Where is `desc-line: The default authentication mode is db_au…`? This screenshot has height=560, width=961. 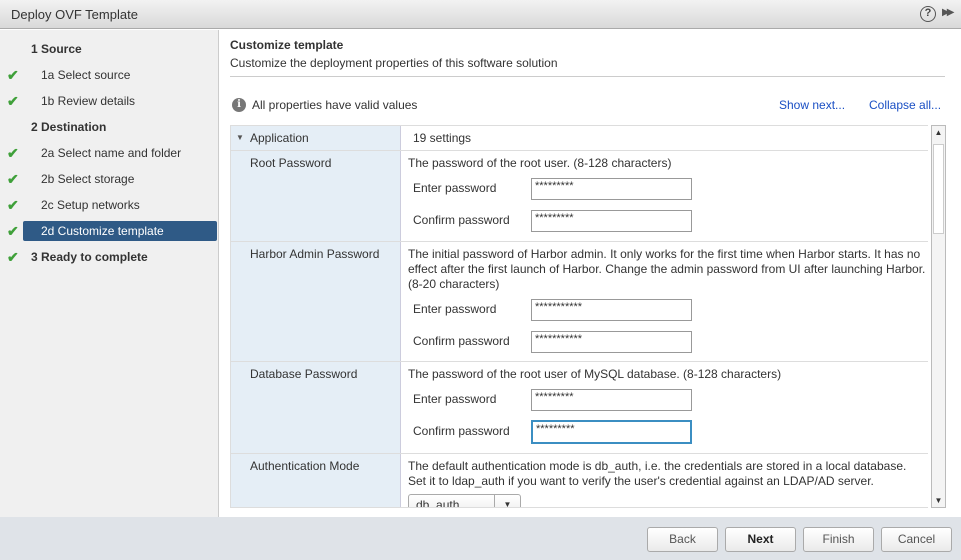 desc-line: The default authentication mode is db_au… is located at coordinates (657, 466).